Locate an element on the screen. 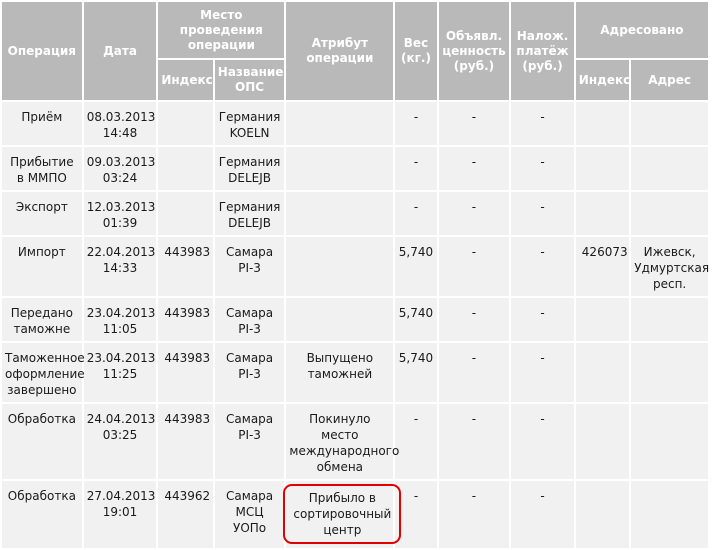 This screenshot has height=550, width=712. cell-operation: Прибытие в ММПО is located at coordinates (42, 168).